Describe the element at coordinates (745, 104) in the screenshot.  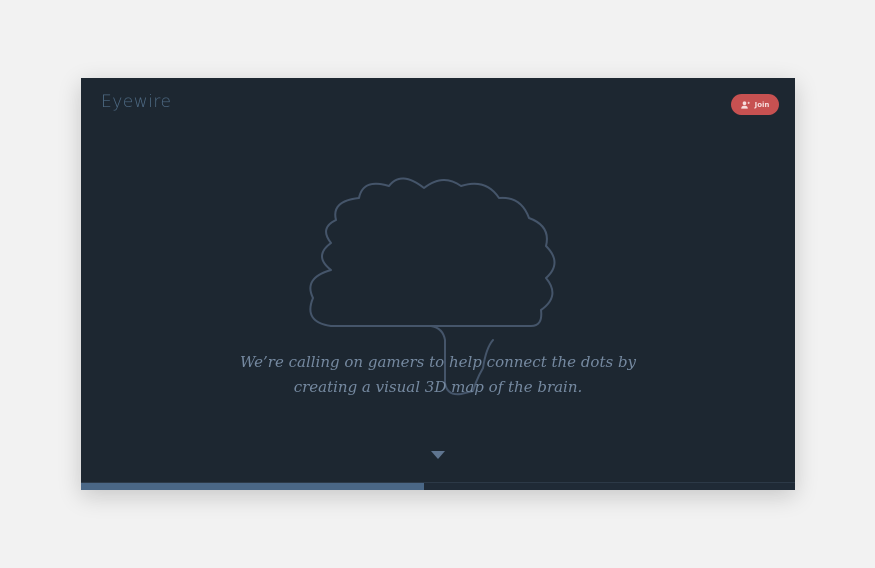
I see `add-user-icon` at that location.